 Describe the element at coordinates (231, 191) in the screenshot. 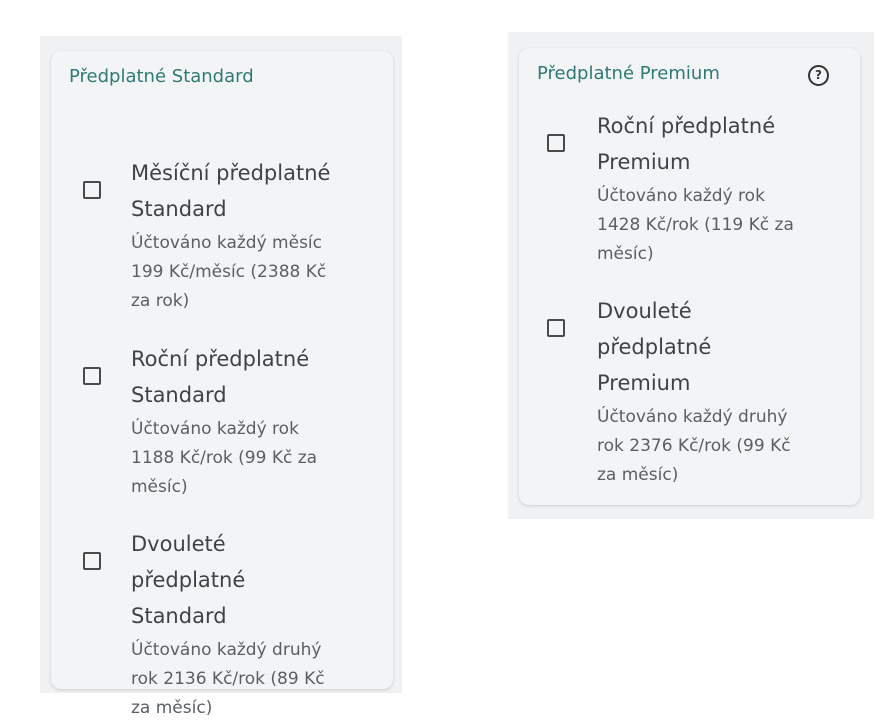

I see `option-title: Měsíční předplatné Standard` at that location.